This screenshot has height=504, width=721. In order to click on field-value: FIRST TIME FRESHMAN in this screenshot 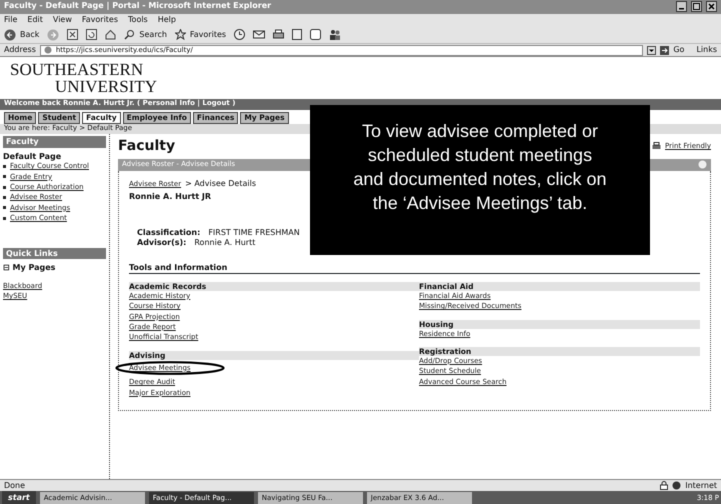, I will do `click(254, 233)`.